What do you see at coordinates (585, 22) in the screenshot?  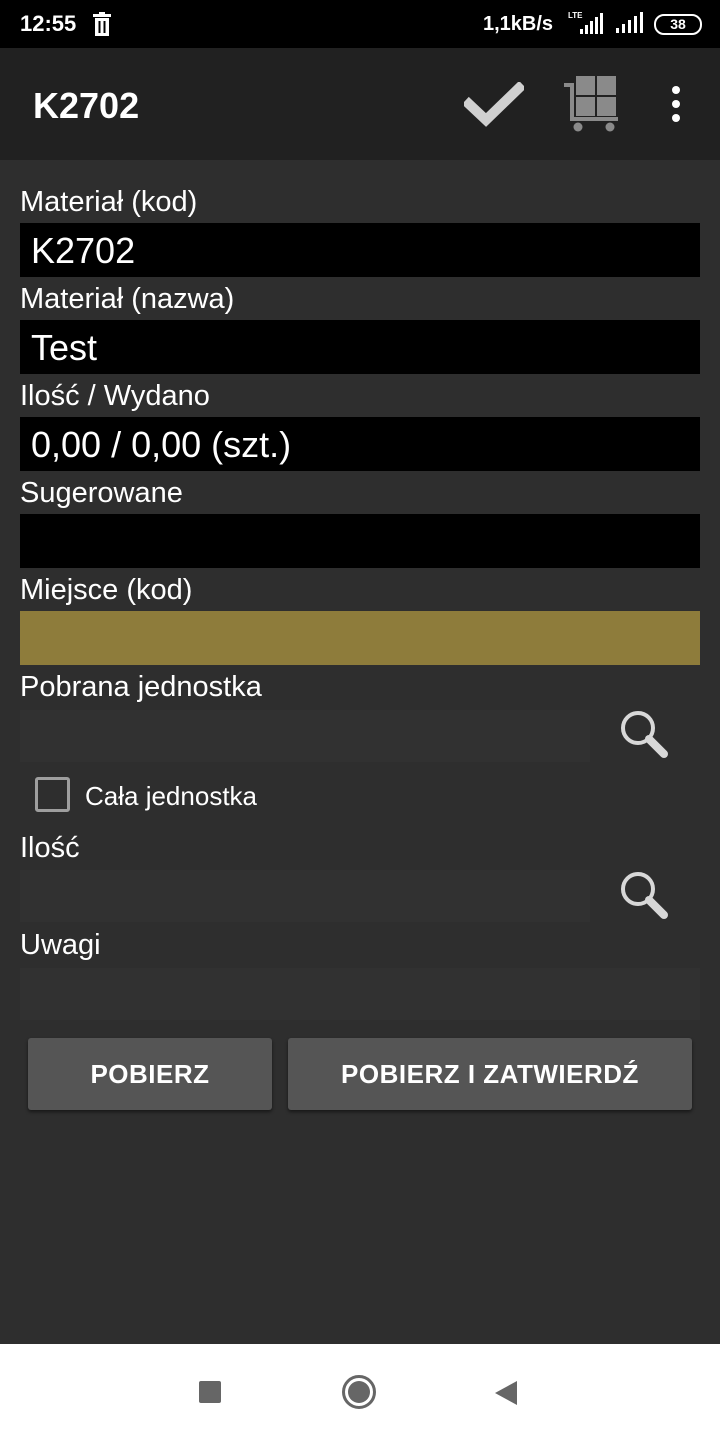 I see `lte-signal-icon: LTE` at bounding box center [585, 22].